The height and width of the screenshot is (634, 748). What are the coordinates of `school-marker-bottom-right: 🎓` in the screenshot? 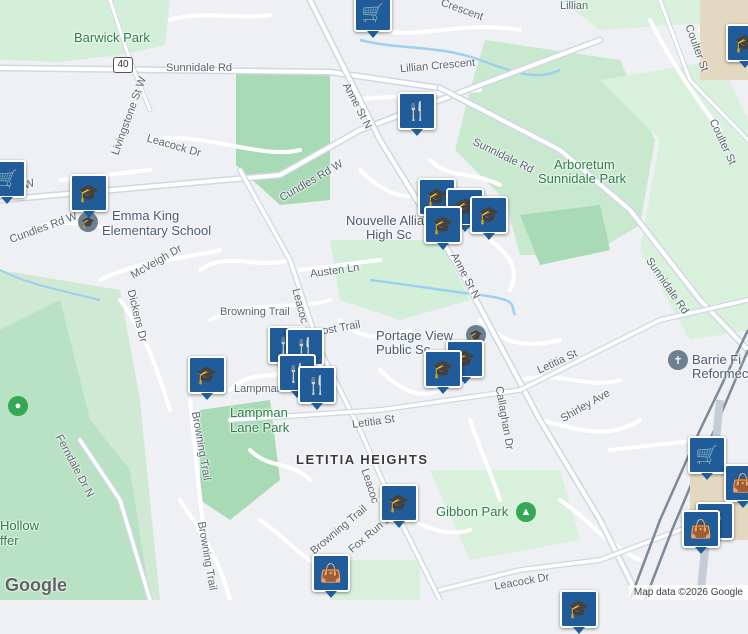 It's located at (579, 612).